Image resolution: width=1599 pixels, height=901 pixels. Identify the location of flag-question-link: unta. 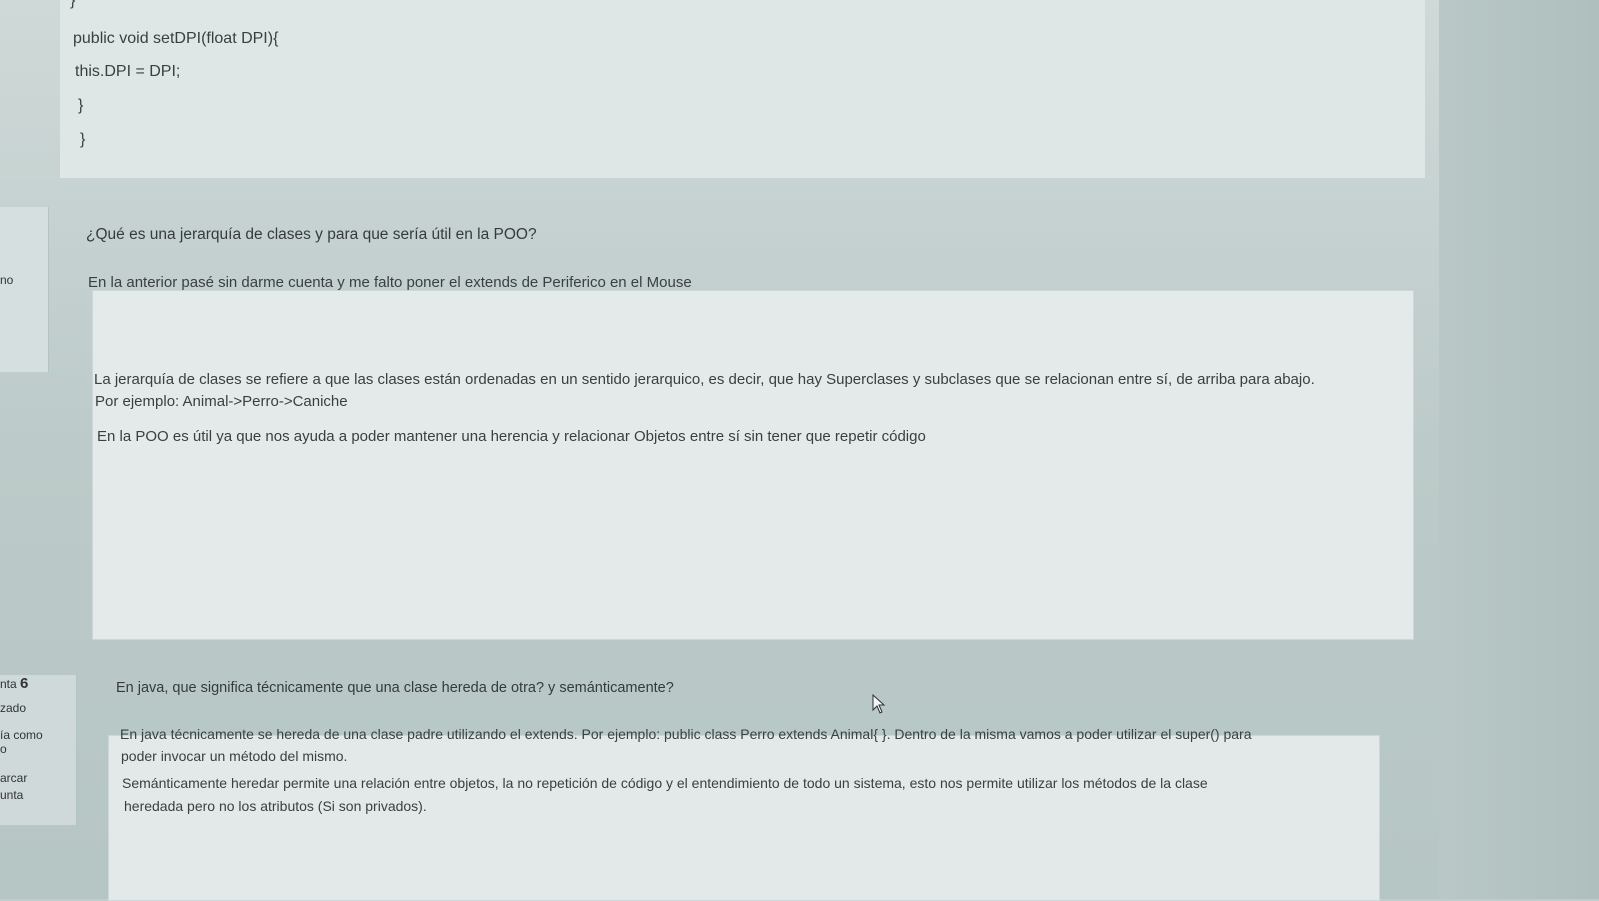
(11, 795).